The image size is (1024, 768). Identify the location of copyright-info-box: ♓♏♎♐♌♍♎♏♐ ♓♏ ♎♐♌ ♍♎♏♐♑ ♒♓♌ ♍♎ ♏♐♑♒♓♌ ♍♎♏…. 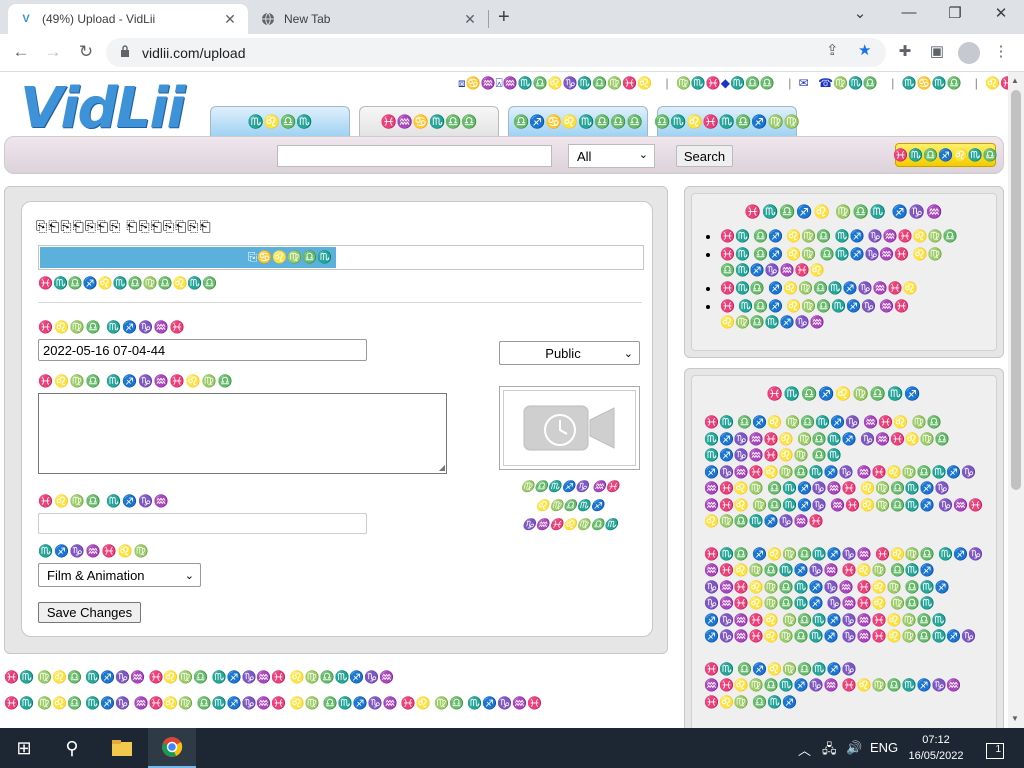
(844, 548).